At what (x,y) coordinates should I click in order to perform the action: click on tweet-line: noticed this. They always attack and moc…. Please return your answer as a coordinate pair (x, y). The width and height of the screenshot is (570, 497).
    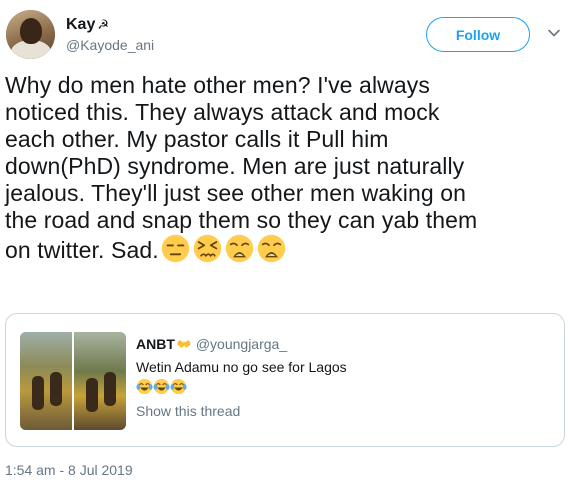
    Looking at the image, I should click on (222, 112).